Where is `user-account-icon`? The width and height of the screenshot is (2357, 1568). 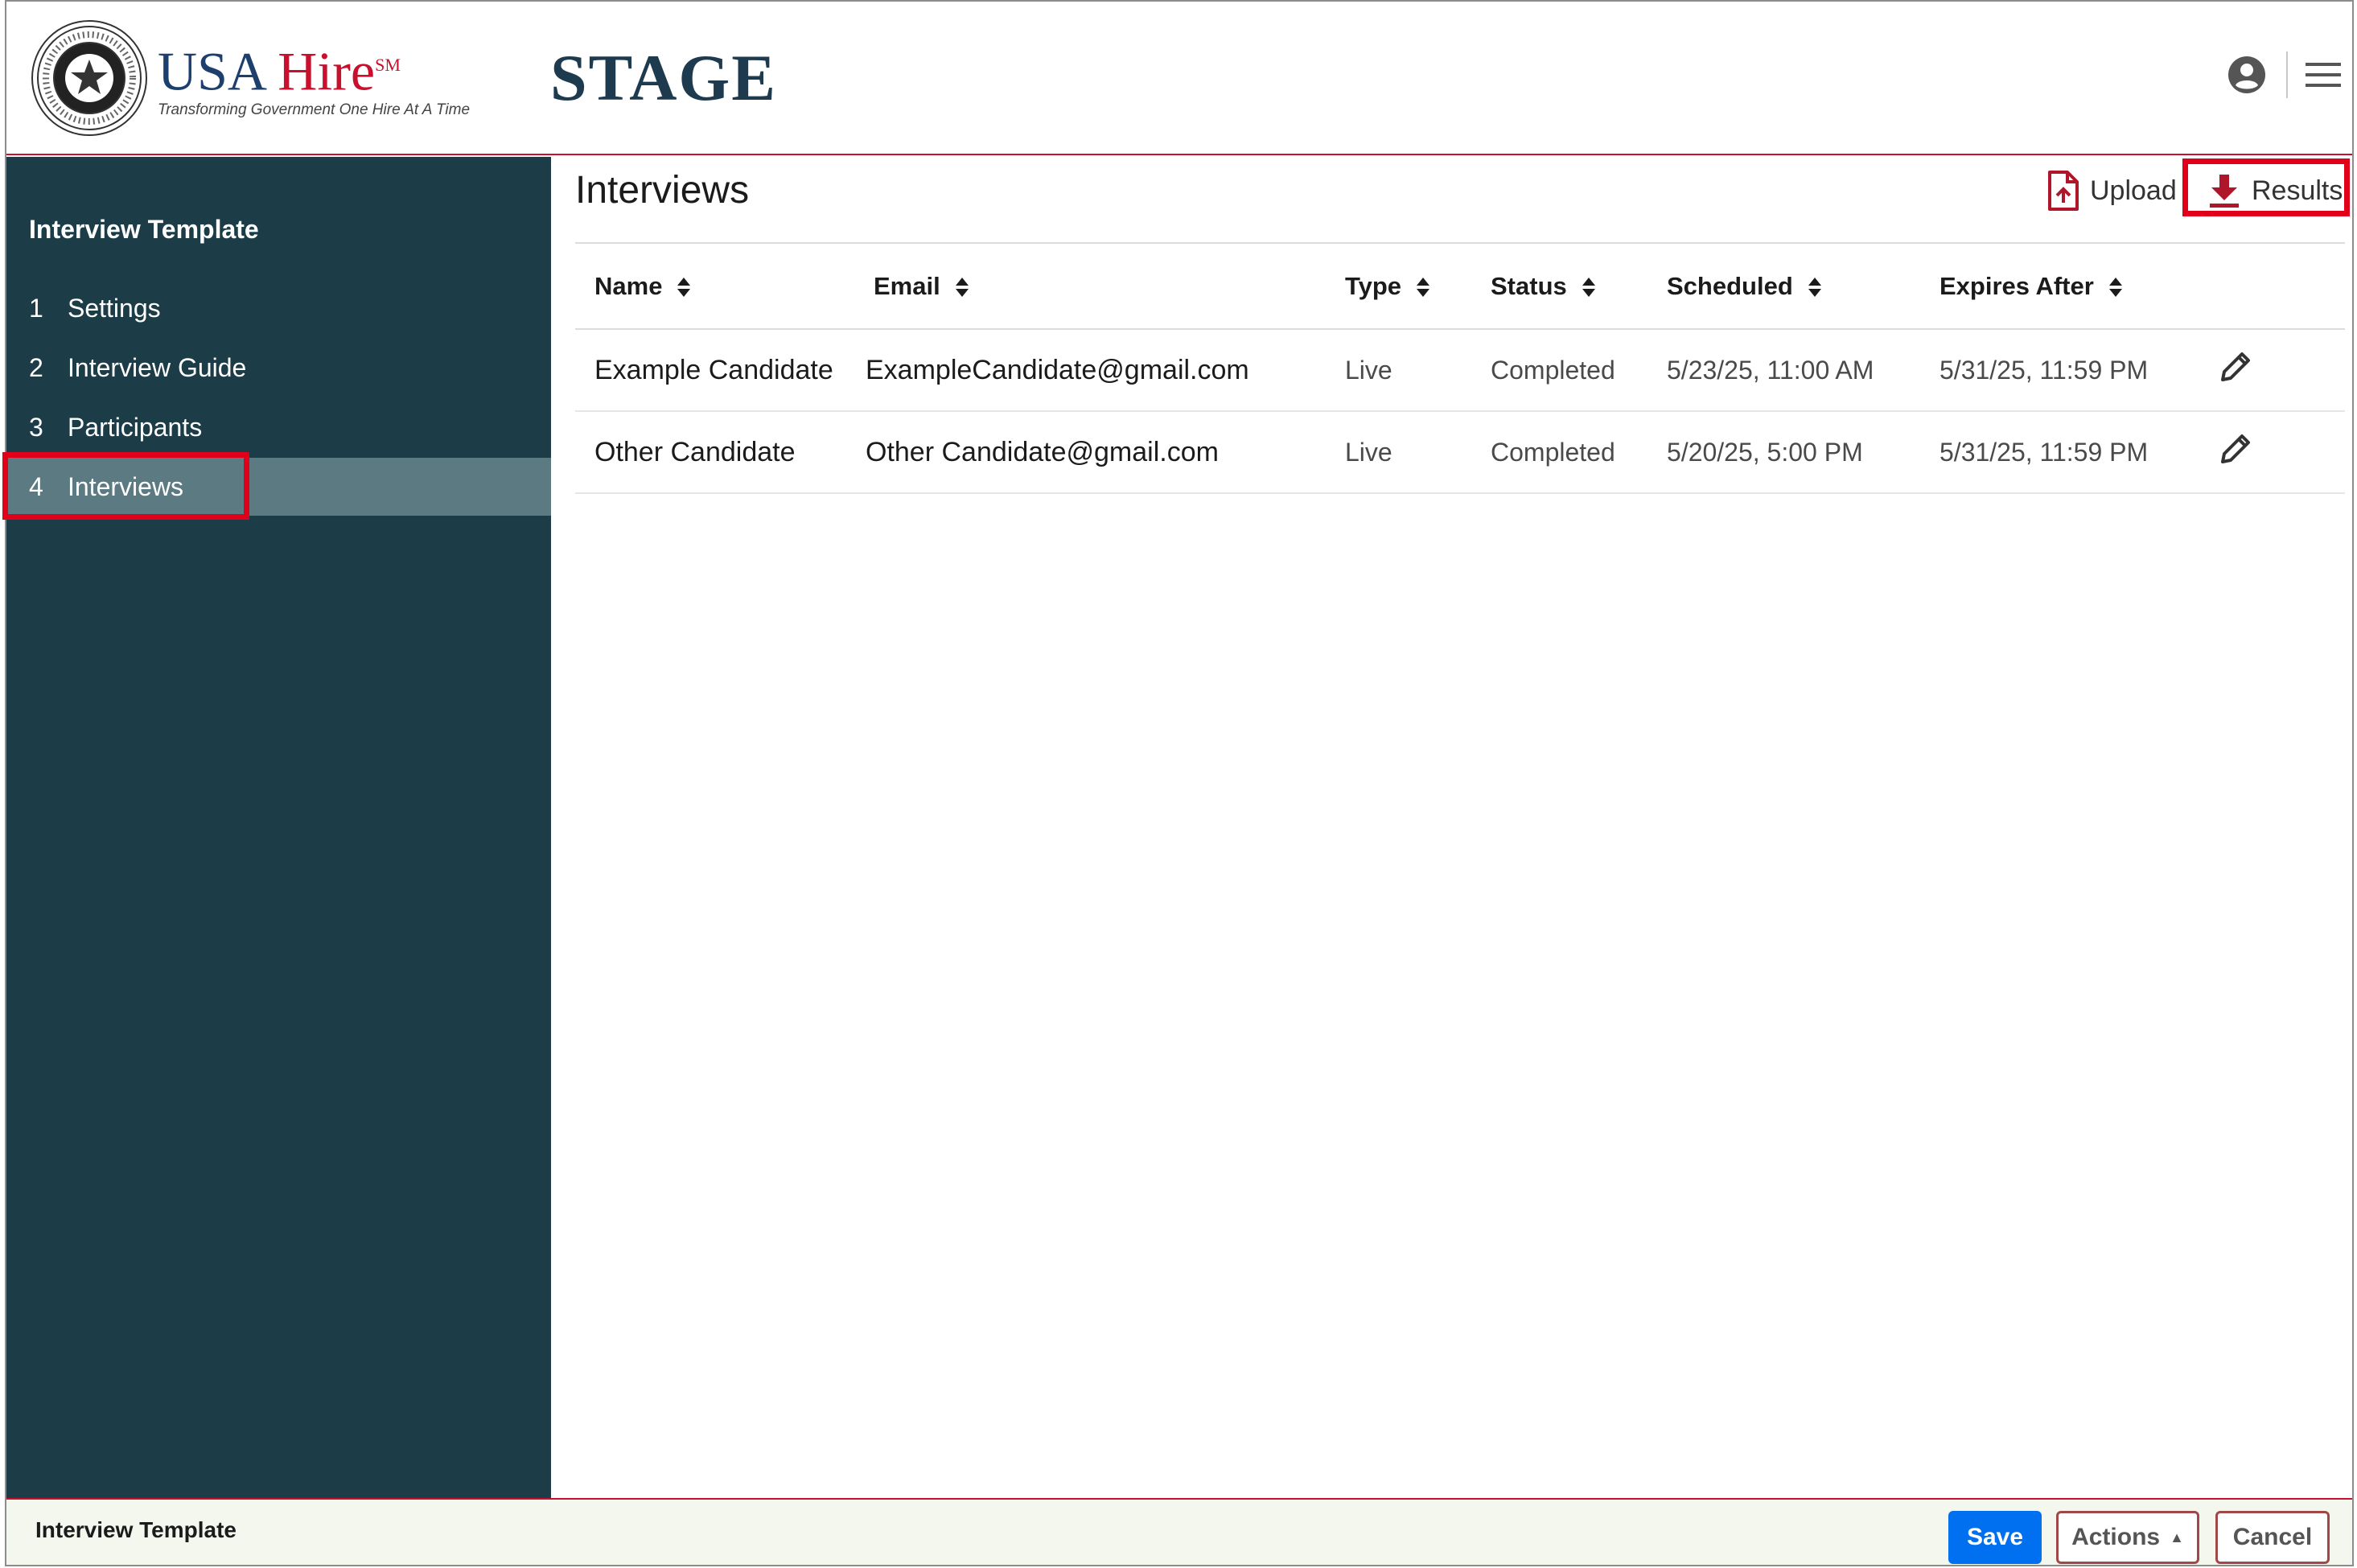 user-account-icon is located at coordinates (2247, 75).